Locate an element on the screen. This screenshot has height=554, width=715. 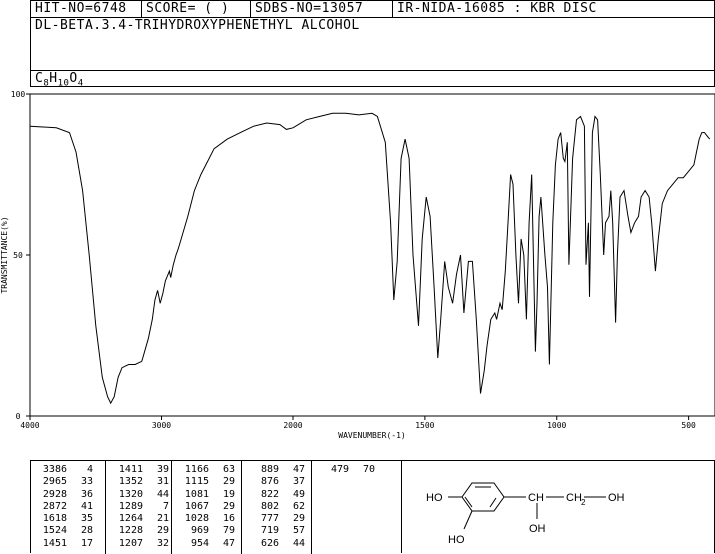
peak-row: 1166 63 is located at coordinates (206, 470).